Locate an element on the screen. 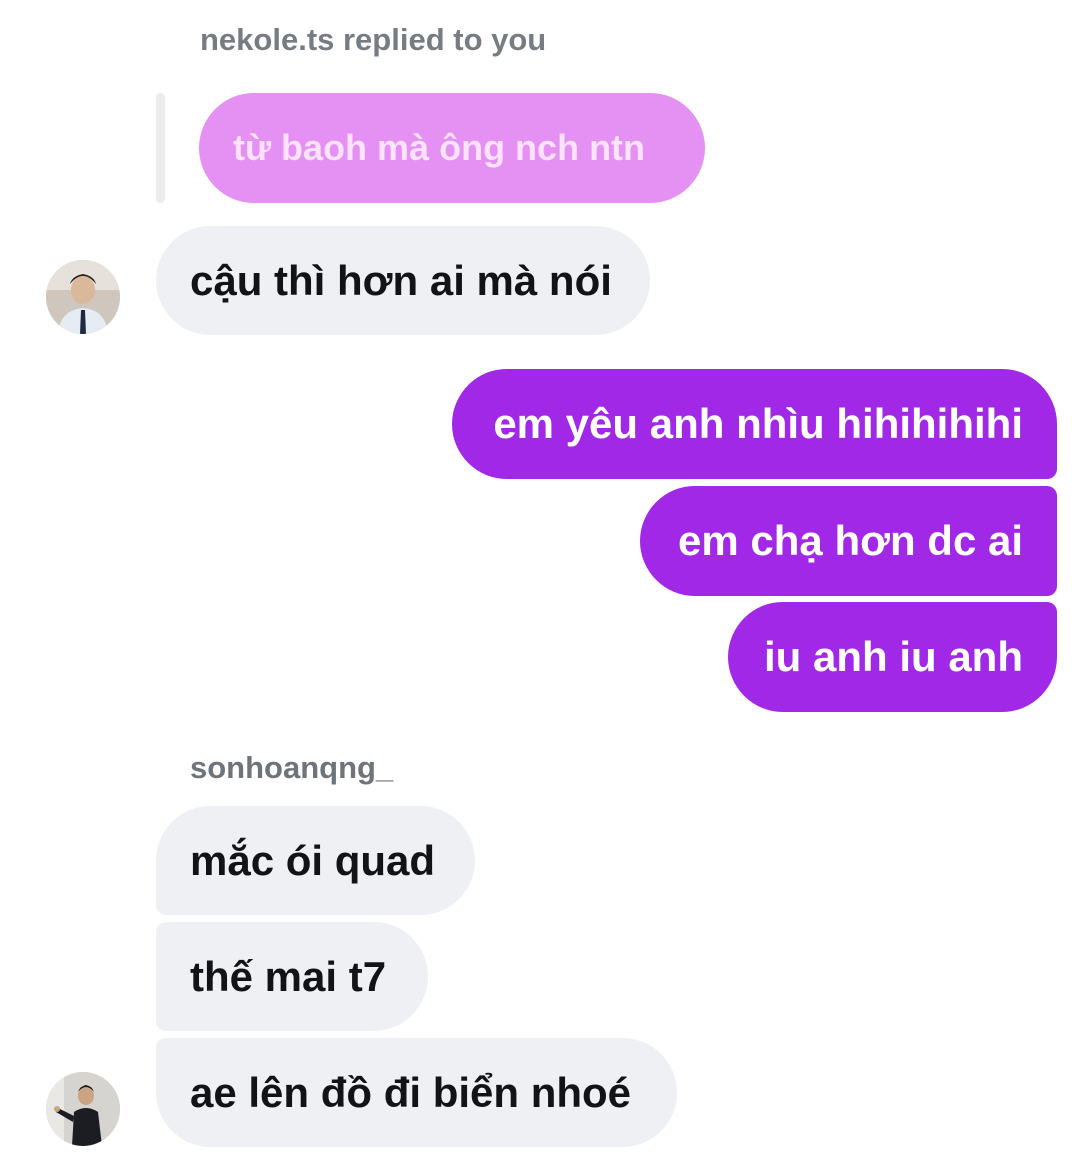 Image resolution: width=1080 pixels, height=1168 pixels. message-text: em chạ hơn dc ai is located at coordinates (850, 540).